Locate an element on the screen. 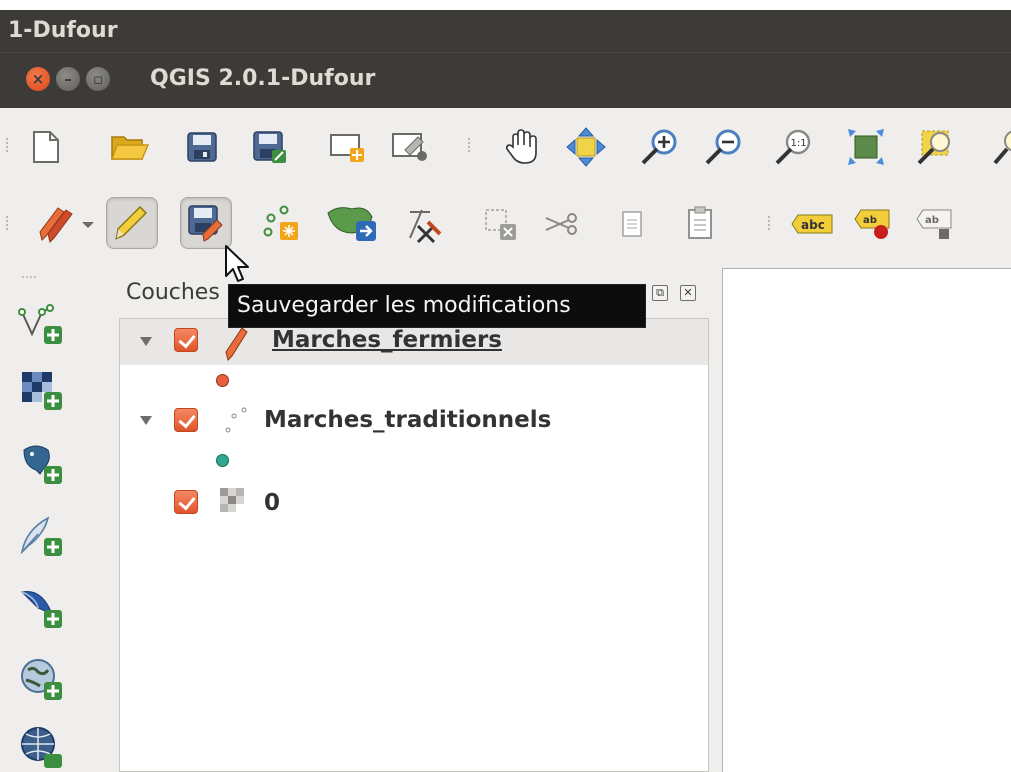 Image resolution: width=1011 pixels, height=772 pixels. zoom-last-icon is located at coordinates (1002, 147).